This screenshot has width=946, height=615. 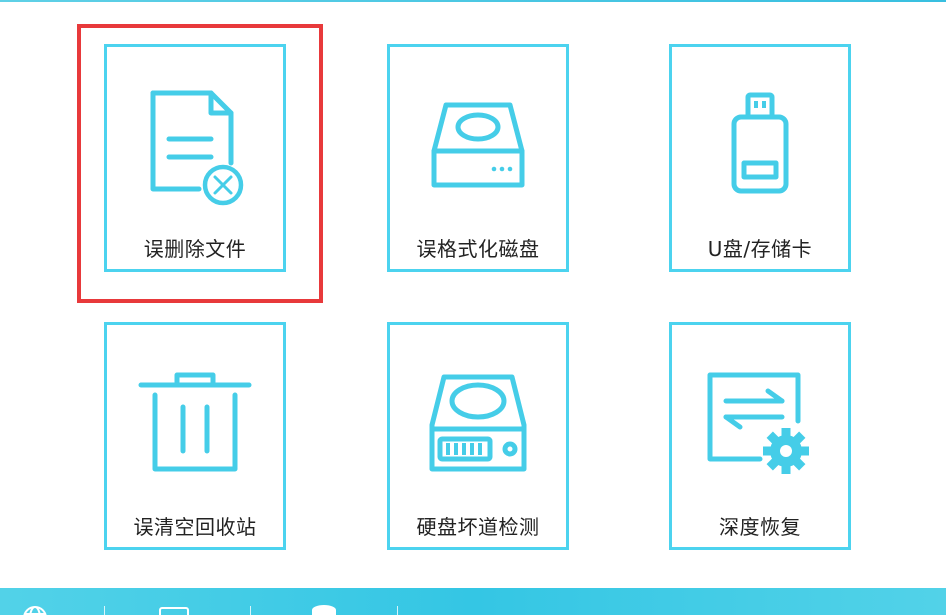 What do you see at coordinates (760, 143) in the screenshot?
I see `usb-drive-icon` at bounding box center [760, 143].